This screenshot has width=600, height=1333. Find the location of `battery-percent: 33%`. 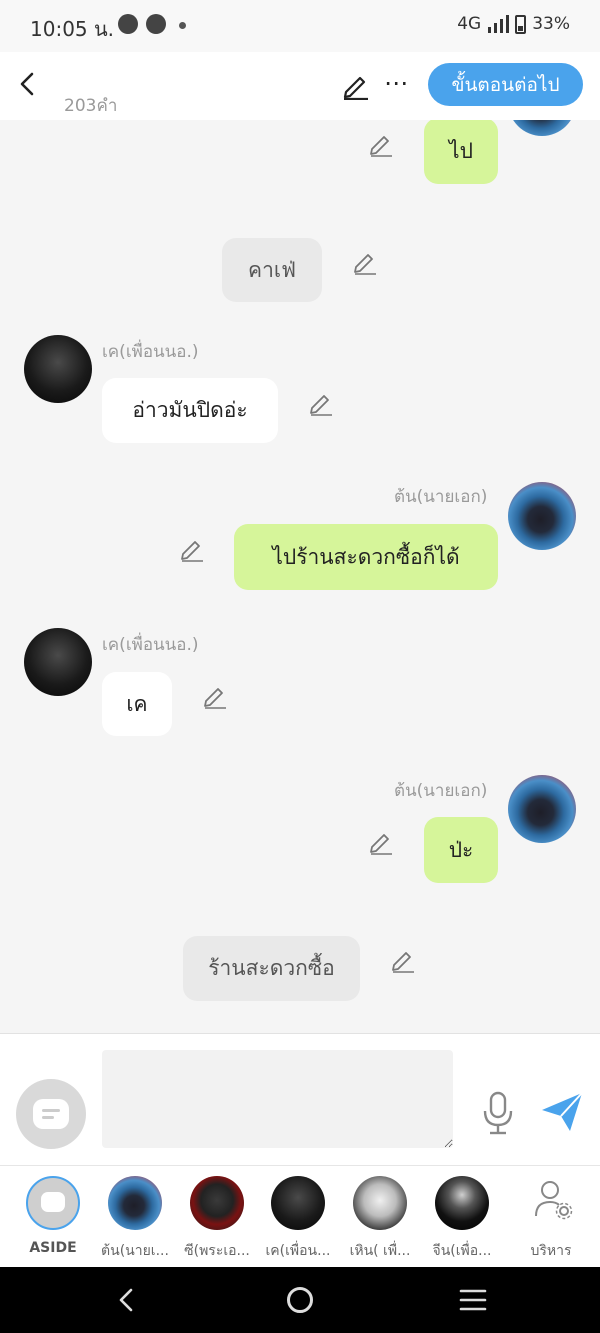

battery-percent: 33% is located at coordinates (551, 24).